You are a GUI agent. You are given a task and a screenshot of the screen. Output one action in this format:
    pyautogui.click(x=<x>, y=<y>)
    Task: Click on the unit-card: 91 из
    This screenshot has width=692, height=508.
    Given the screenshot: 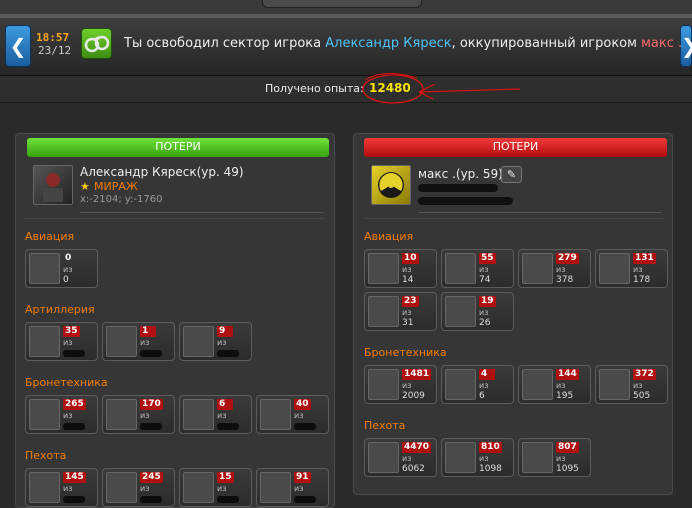 What is the action you would take?
    pyautogui.click(x=292, y=487)
    